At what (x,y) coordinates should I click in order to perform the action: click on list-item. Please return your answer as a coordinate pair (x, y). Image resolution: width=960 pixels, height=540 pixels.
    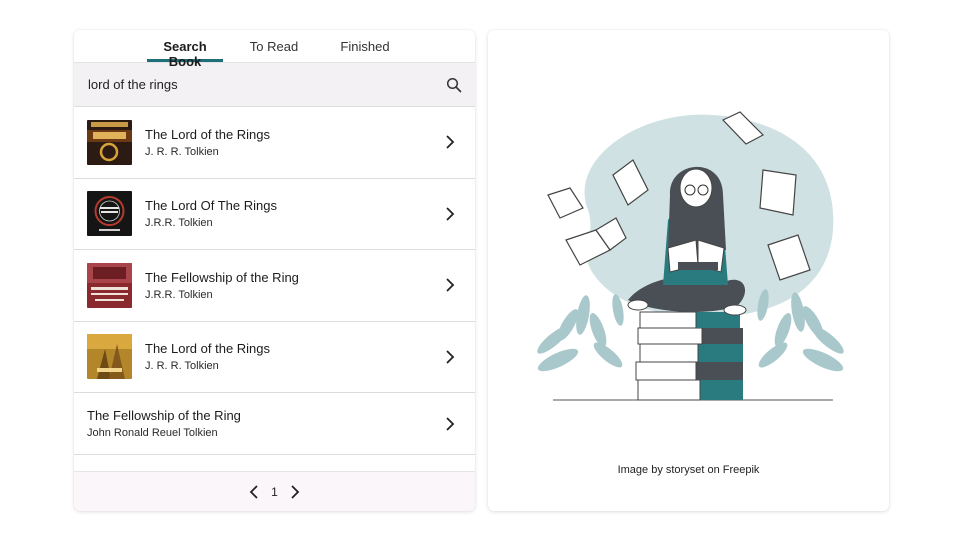
    Looking at the image, I should click on (274, 462).